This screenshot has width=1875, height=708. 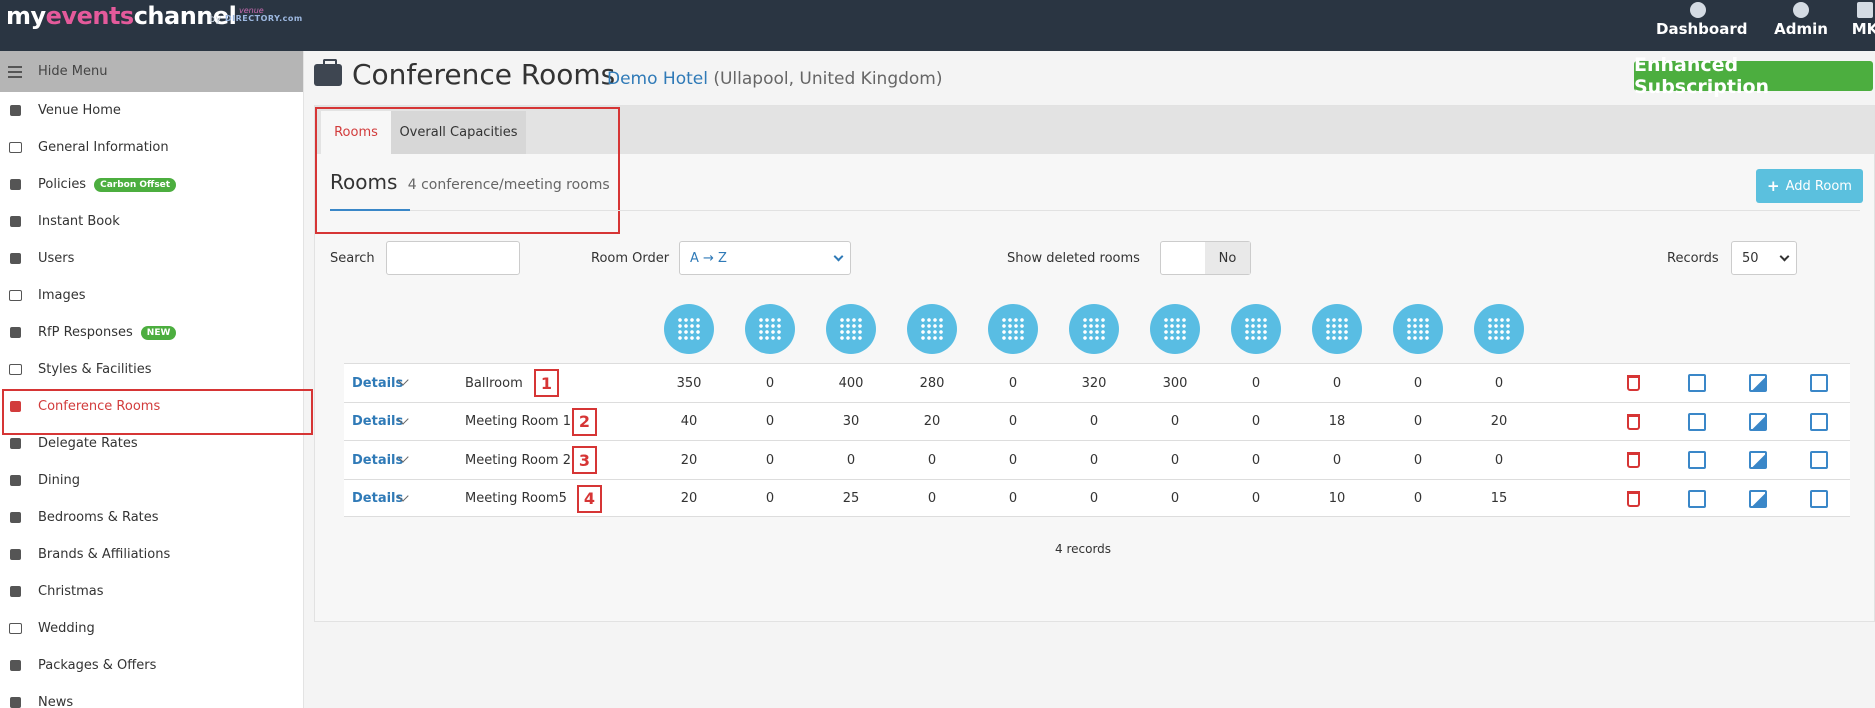 I want to click on room-name: Meeting Room 2, so click(x=518, y=460).